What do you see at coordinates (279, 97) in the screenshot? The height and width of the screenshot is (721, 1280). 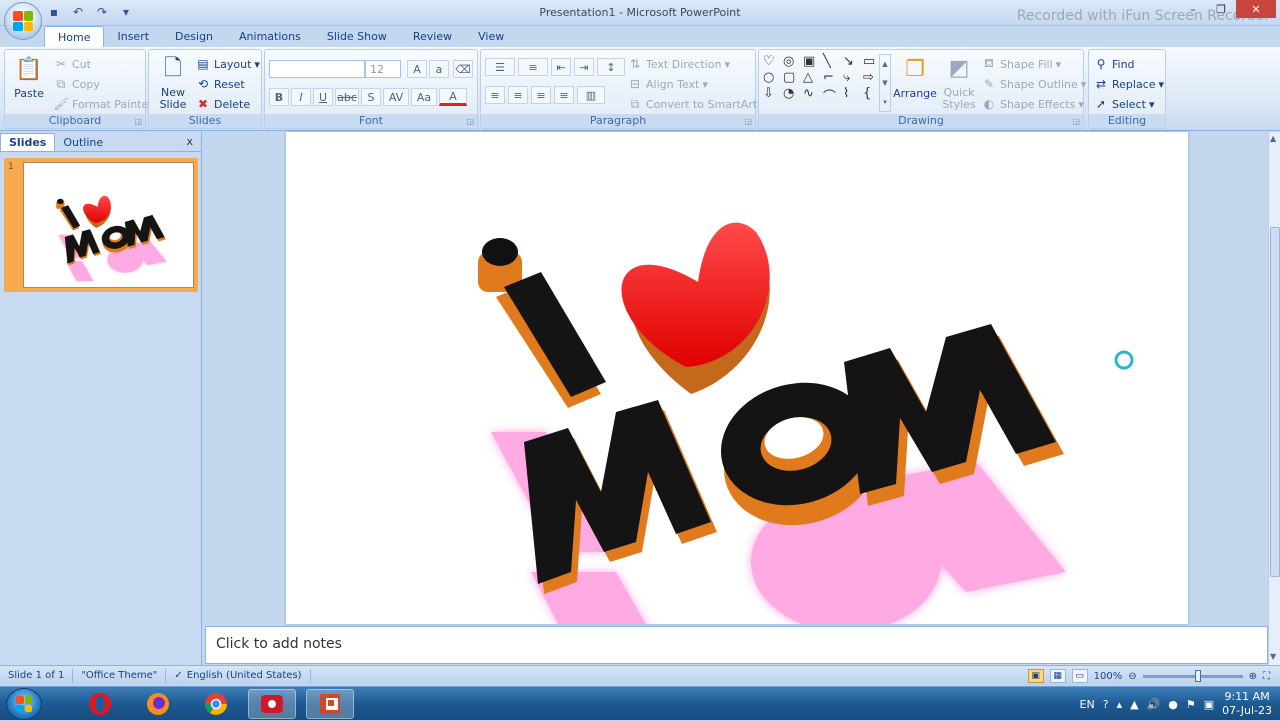 I see `bold-button: B` at bounding box center [279, 97].